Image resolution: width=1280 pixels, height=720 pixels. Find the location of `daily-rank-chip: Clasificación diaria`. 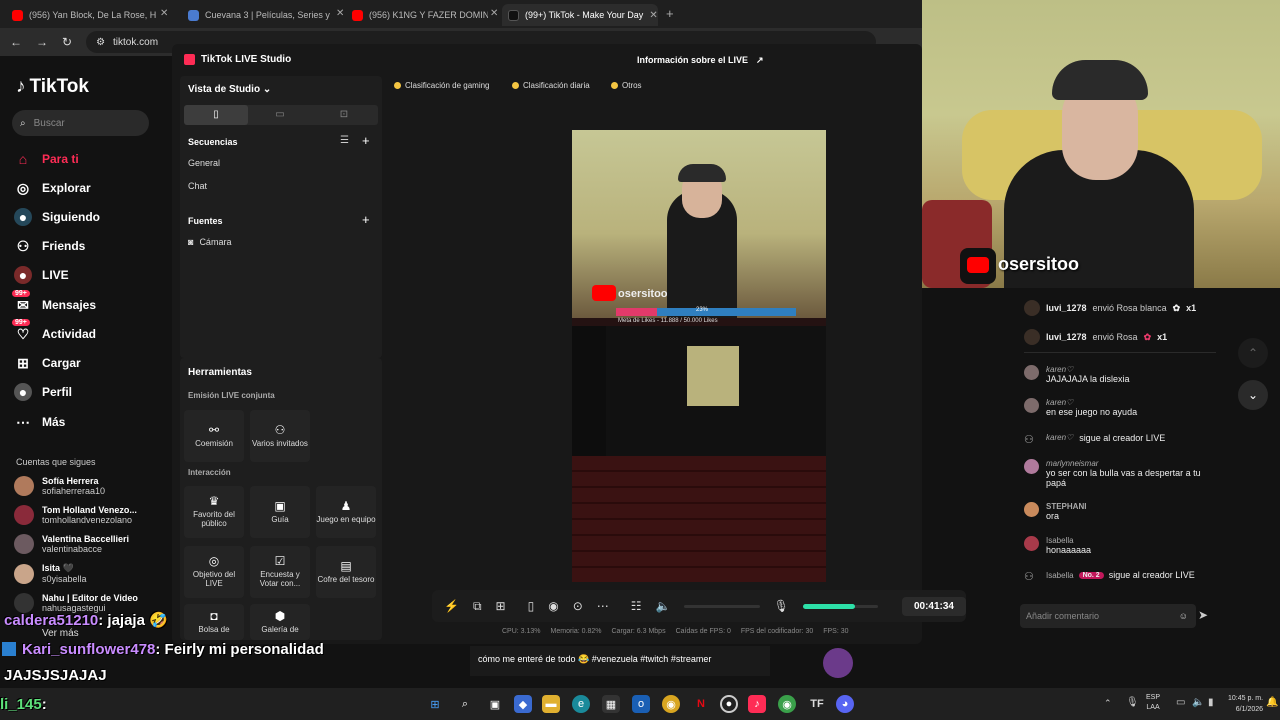

daily-rank-chip: Clasificación diaria is located at coordinates (551, 85).